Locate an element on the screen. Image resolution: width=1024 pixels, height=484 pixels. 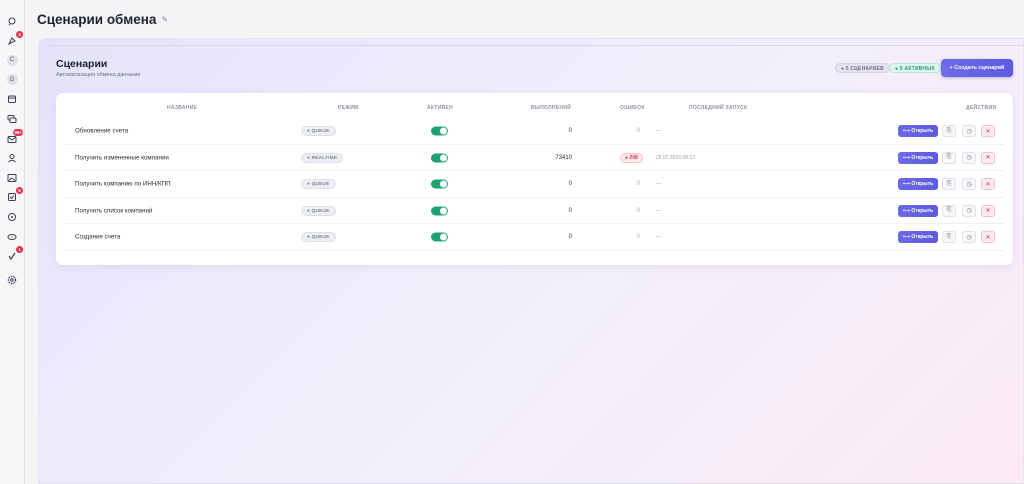
scenario-name: Получить компанию по ИНН/КПП is located at coordinates (123, 184).